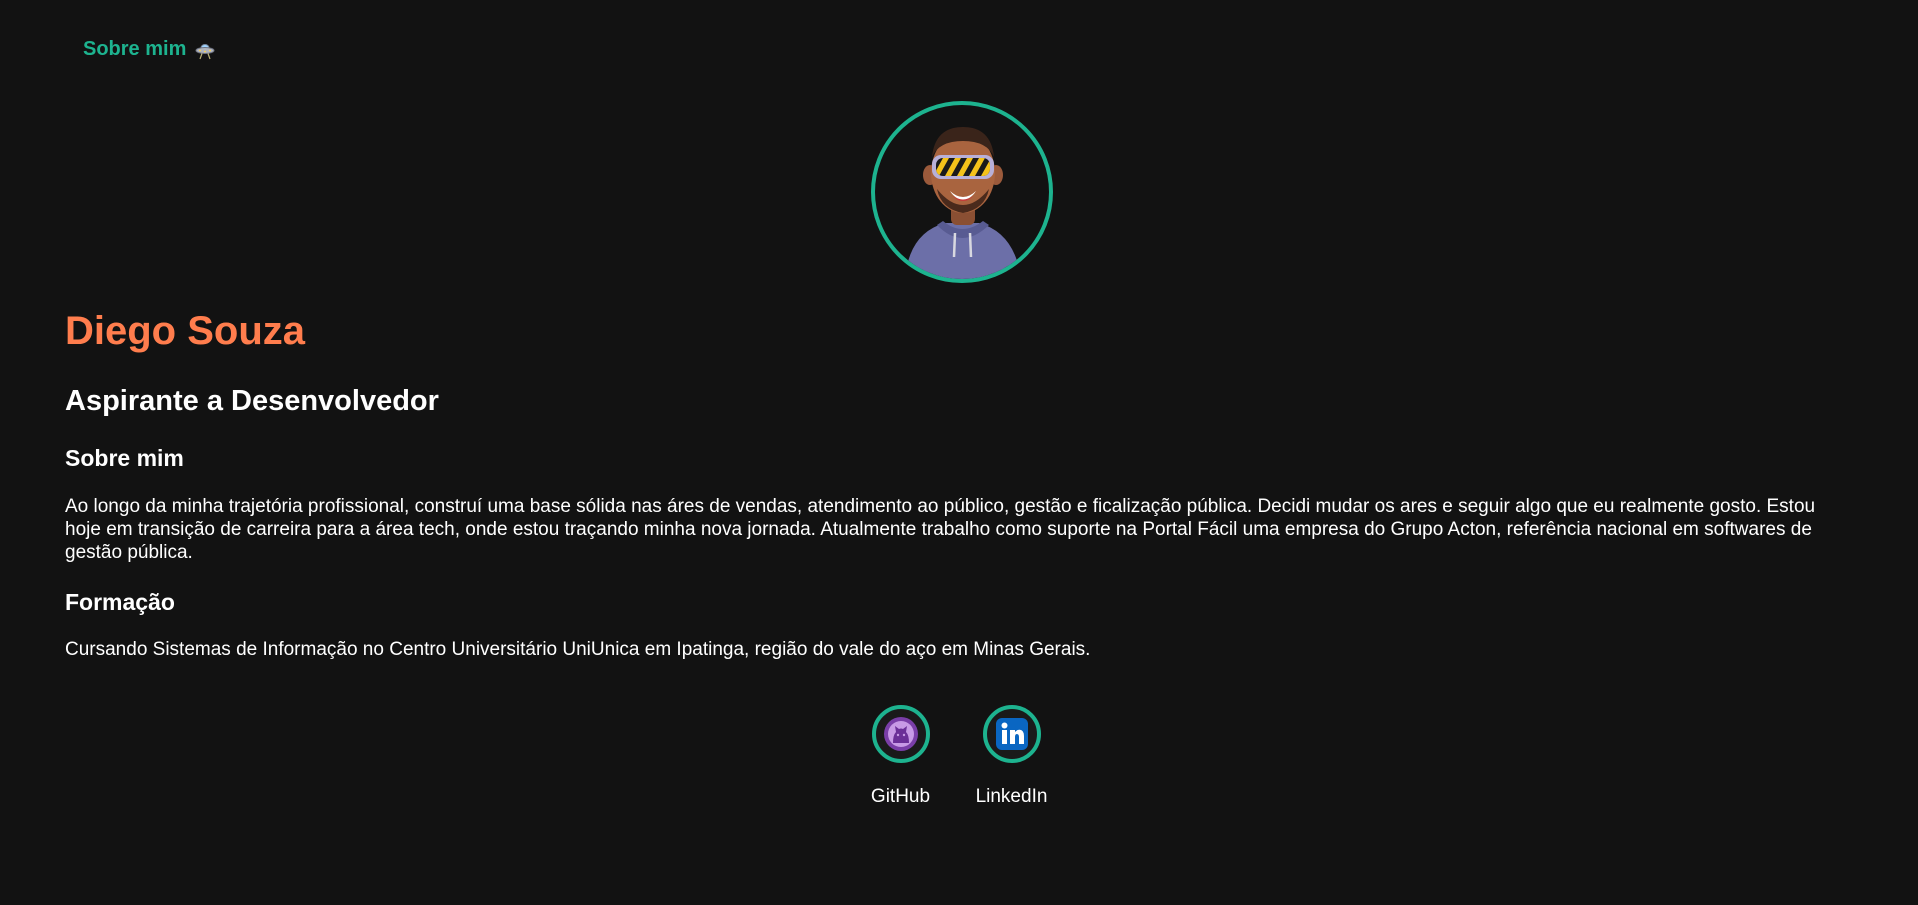 This screenshot has height=905, width=1918. What do you see at coordinates (120, 602) in the screenshot?
I see `education-heading: Formação` at bounding box center [120, 602].